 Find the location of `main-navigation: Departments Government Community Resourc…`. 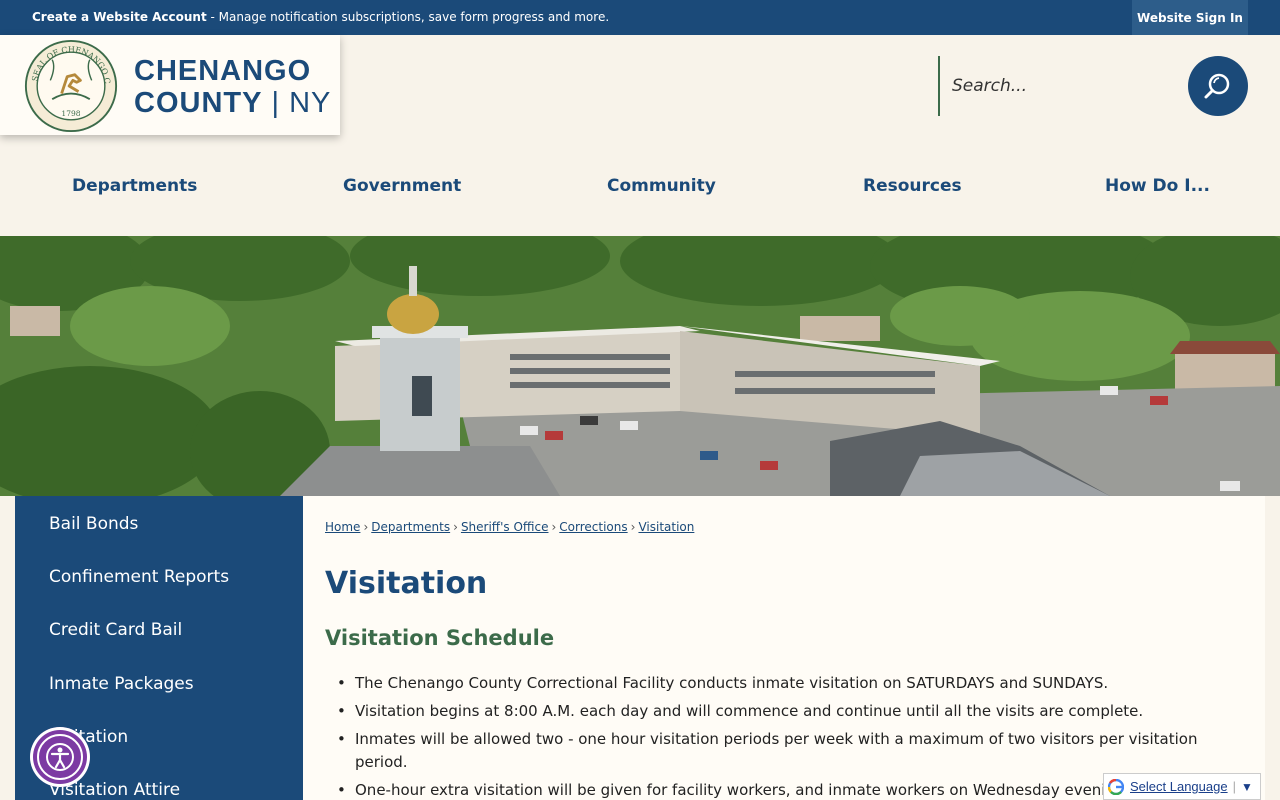

main-navigation: Departments Government Community Resourc… is located at coordinates (640, 187).